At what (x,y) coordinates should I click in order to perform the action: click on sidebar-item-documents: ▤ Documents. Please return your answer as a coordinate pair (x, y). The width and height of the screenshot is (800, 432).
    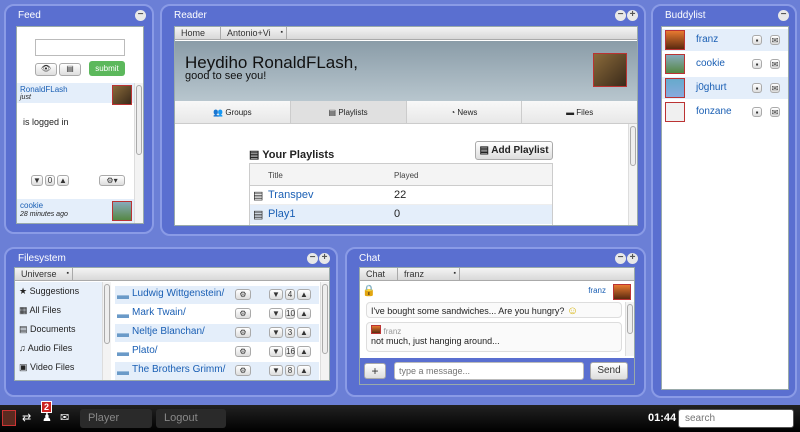
    Looking at the image, I should click on (47, 329).